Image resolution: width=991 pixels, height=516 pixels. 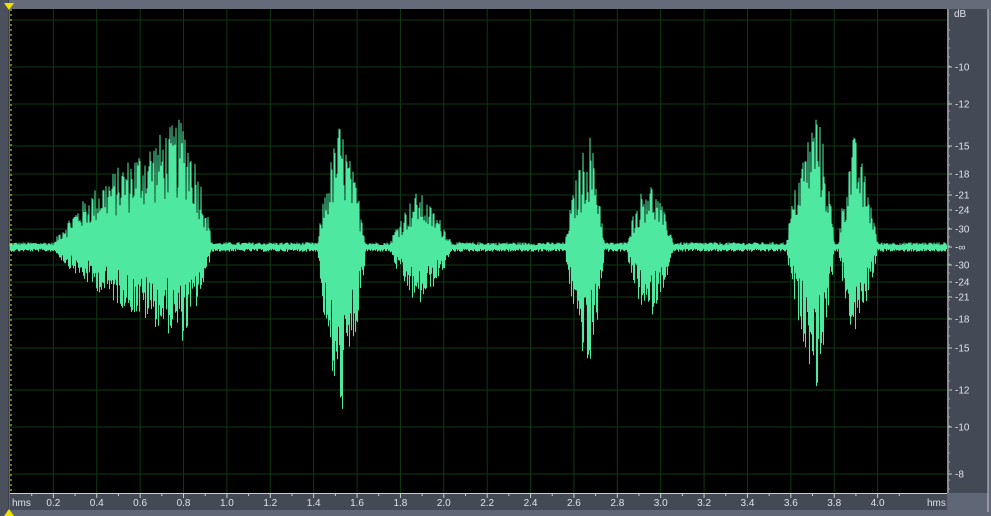 What do you see at coordinates (661, 503) in the screenshot?
I see `x-tick-label: 3.0` at bounding box center [661, 503].